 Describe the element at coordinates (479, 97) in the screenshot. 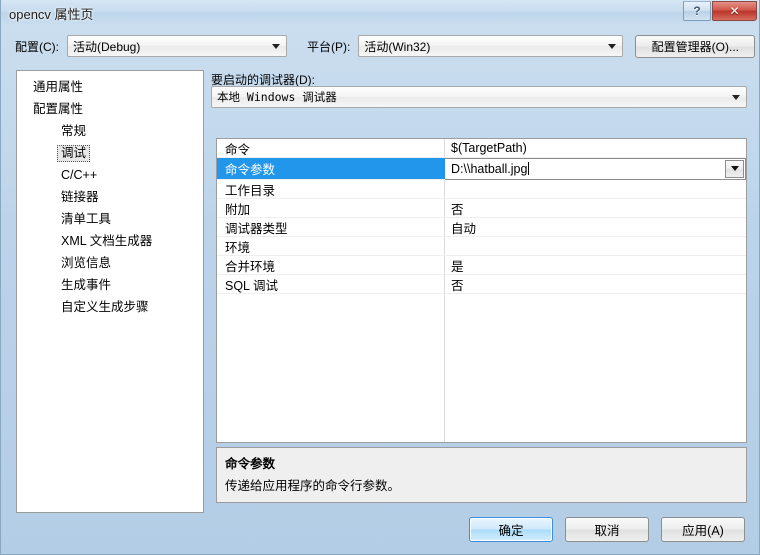

I see `debugger-to-launch-dropdown: 本地 Windows 调试器` at that location.